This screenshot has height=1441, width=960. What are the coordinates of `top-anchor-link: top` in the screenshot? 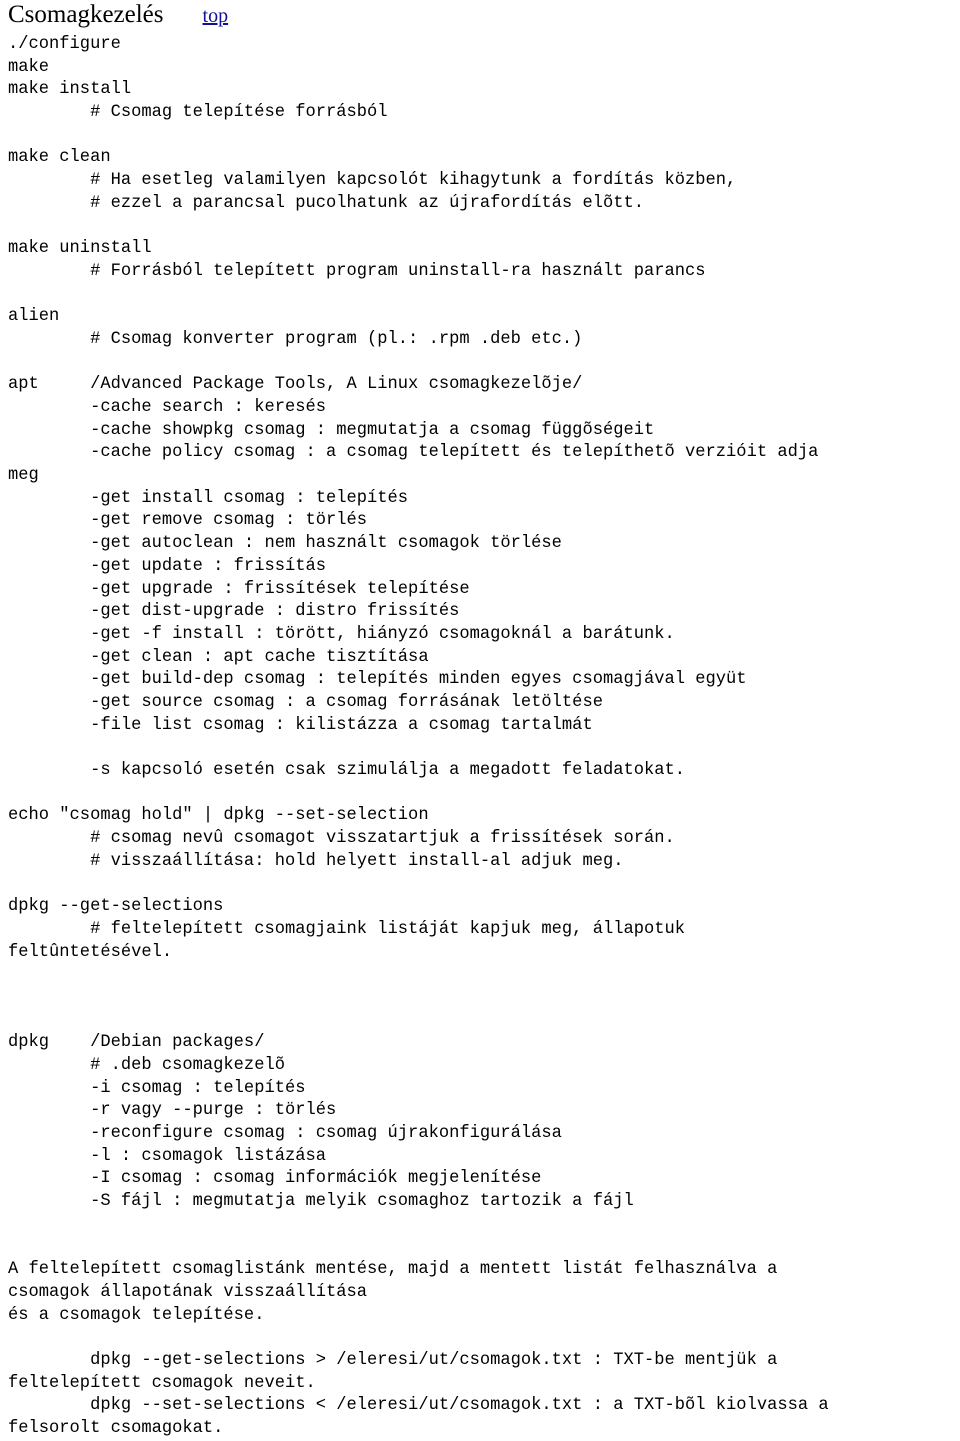 It's located at (216, 16).